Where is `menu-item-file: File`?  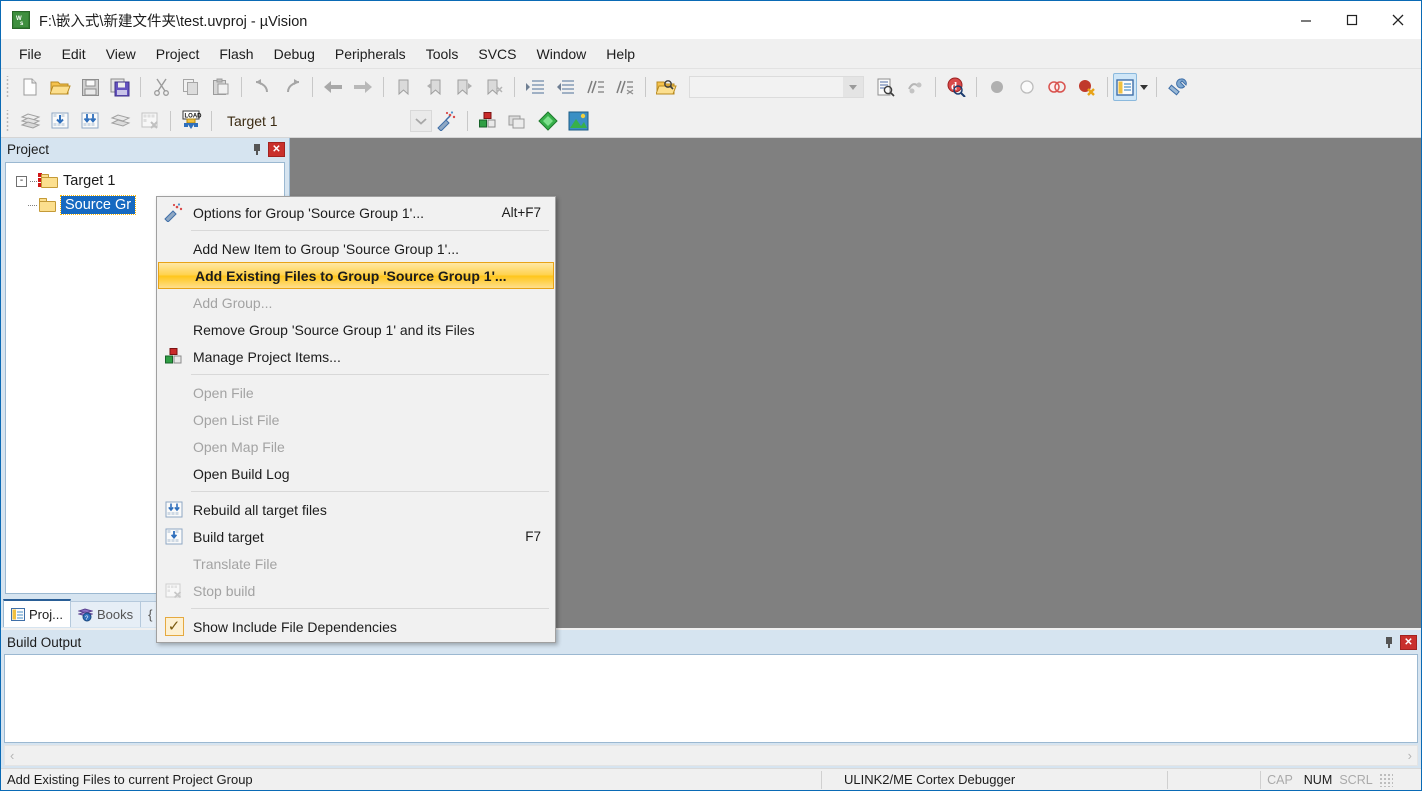
menu-item-file: File is located at coordinates (30, 54).